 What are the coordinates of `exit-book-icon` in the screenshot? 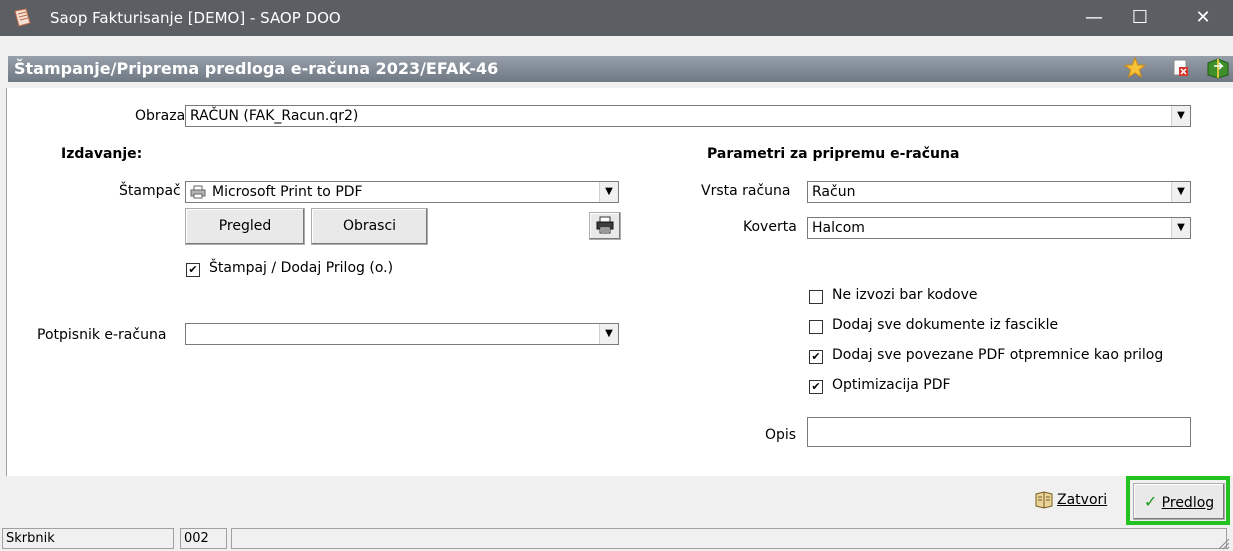 It's located at (1218, 68).